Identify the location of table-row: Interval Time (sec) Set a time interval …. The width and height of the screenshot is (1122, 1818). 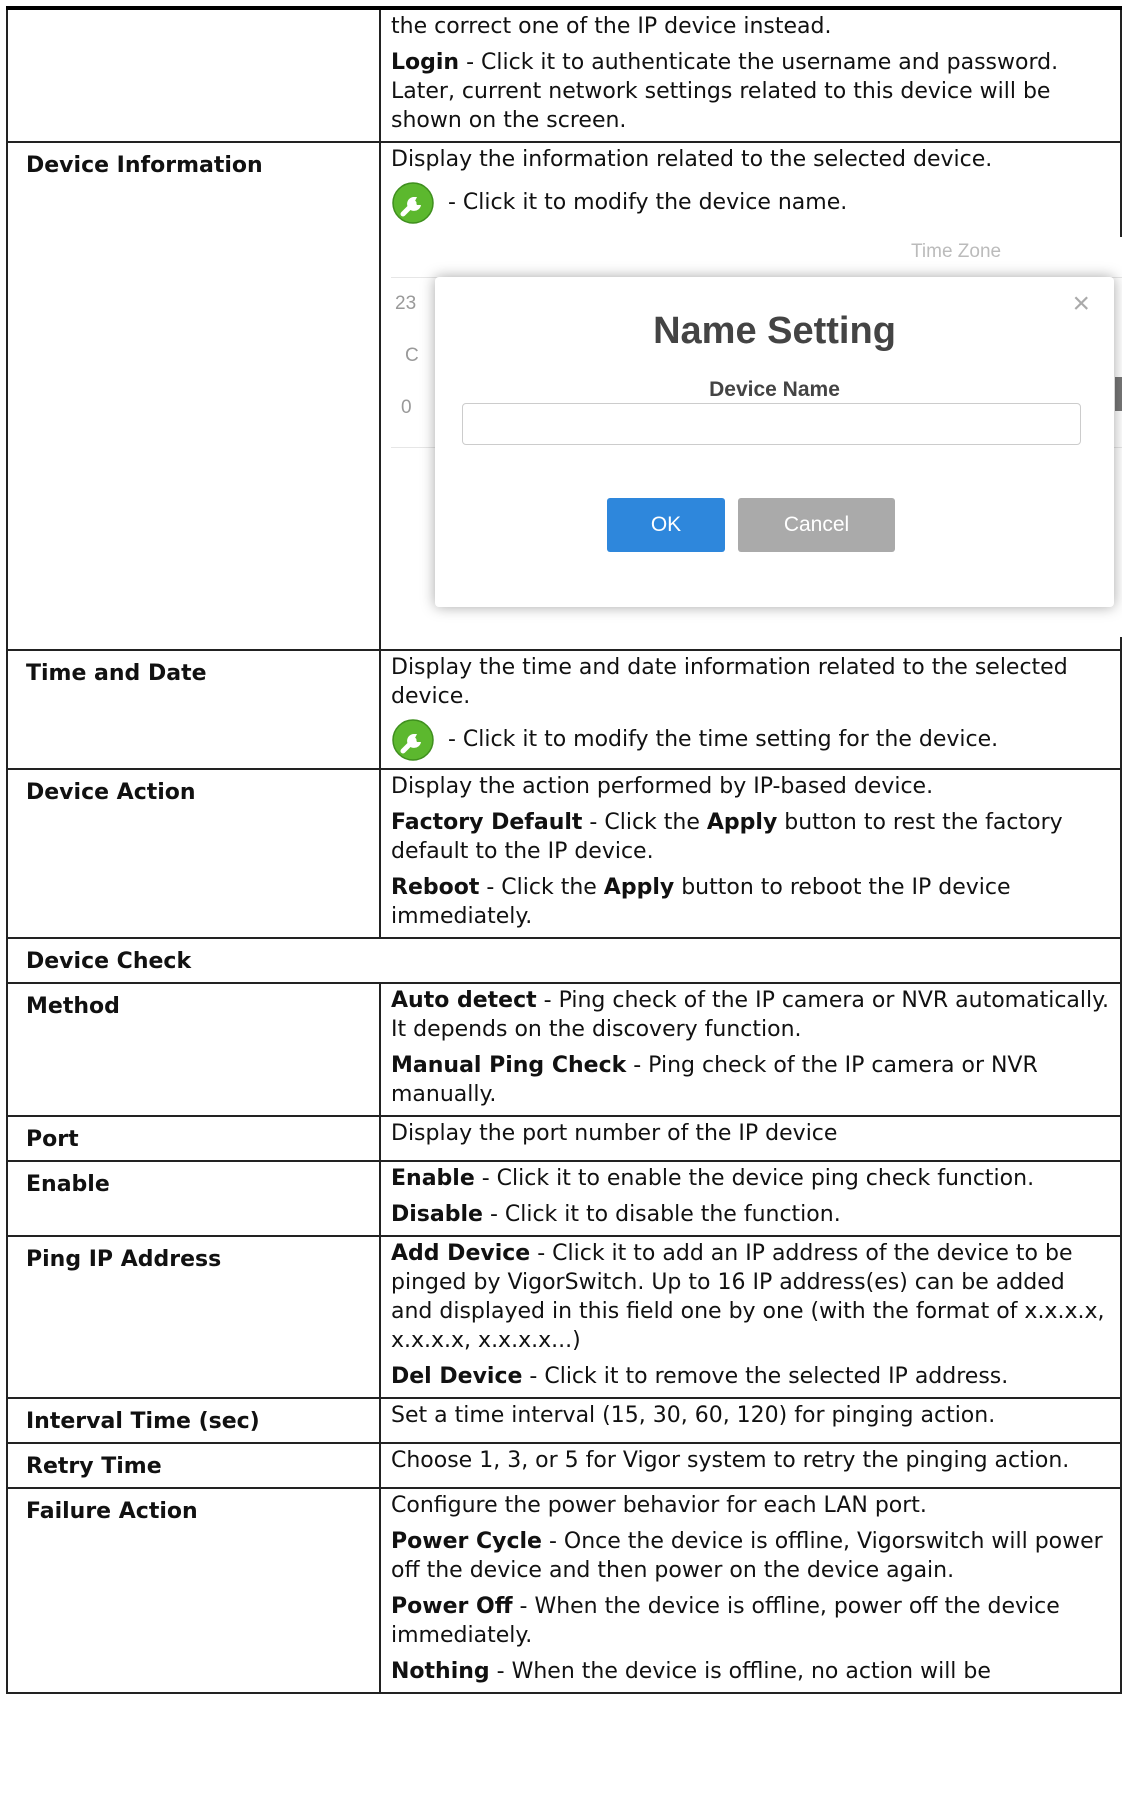
(564, 1420).